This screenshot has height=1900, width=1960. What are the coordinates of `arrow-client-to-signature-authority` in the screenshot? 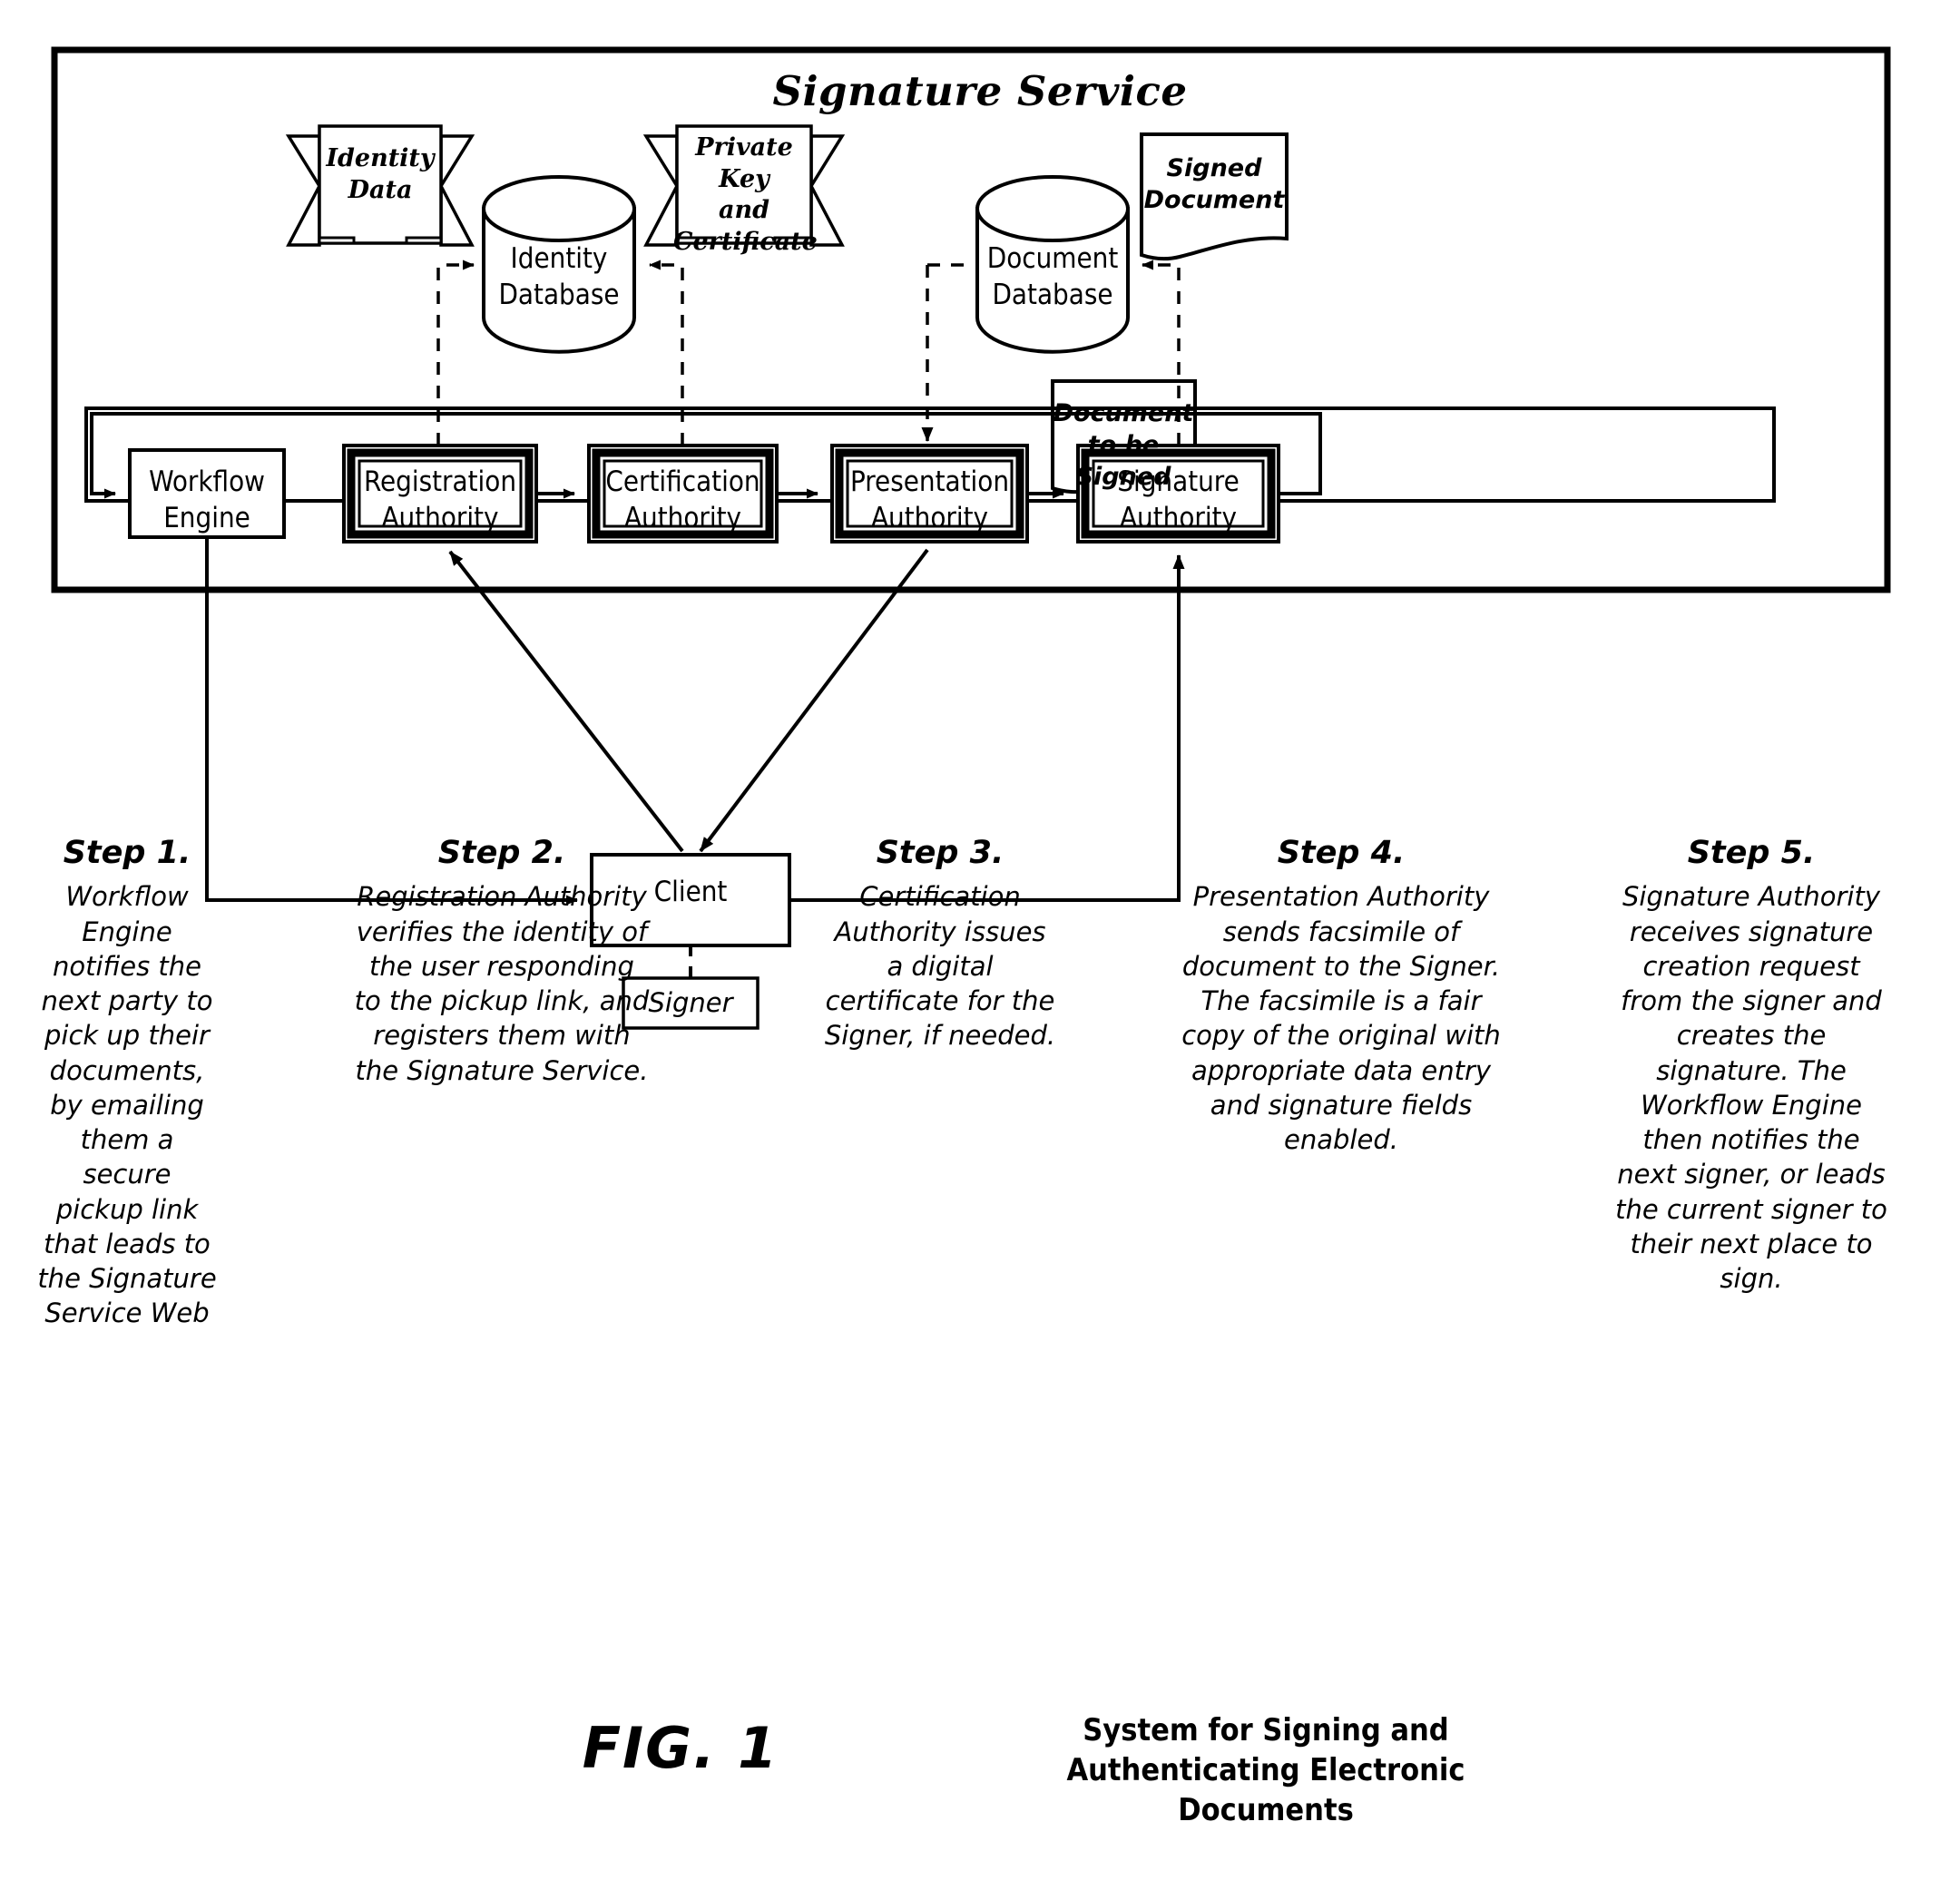 It's located at (987, 728).